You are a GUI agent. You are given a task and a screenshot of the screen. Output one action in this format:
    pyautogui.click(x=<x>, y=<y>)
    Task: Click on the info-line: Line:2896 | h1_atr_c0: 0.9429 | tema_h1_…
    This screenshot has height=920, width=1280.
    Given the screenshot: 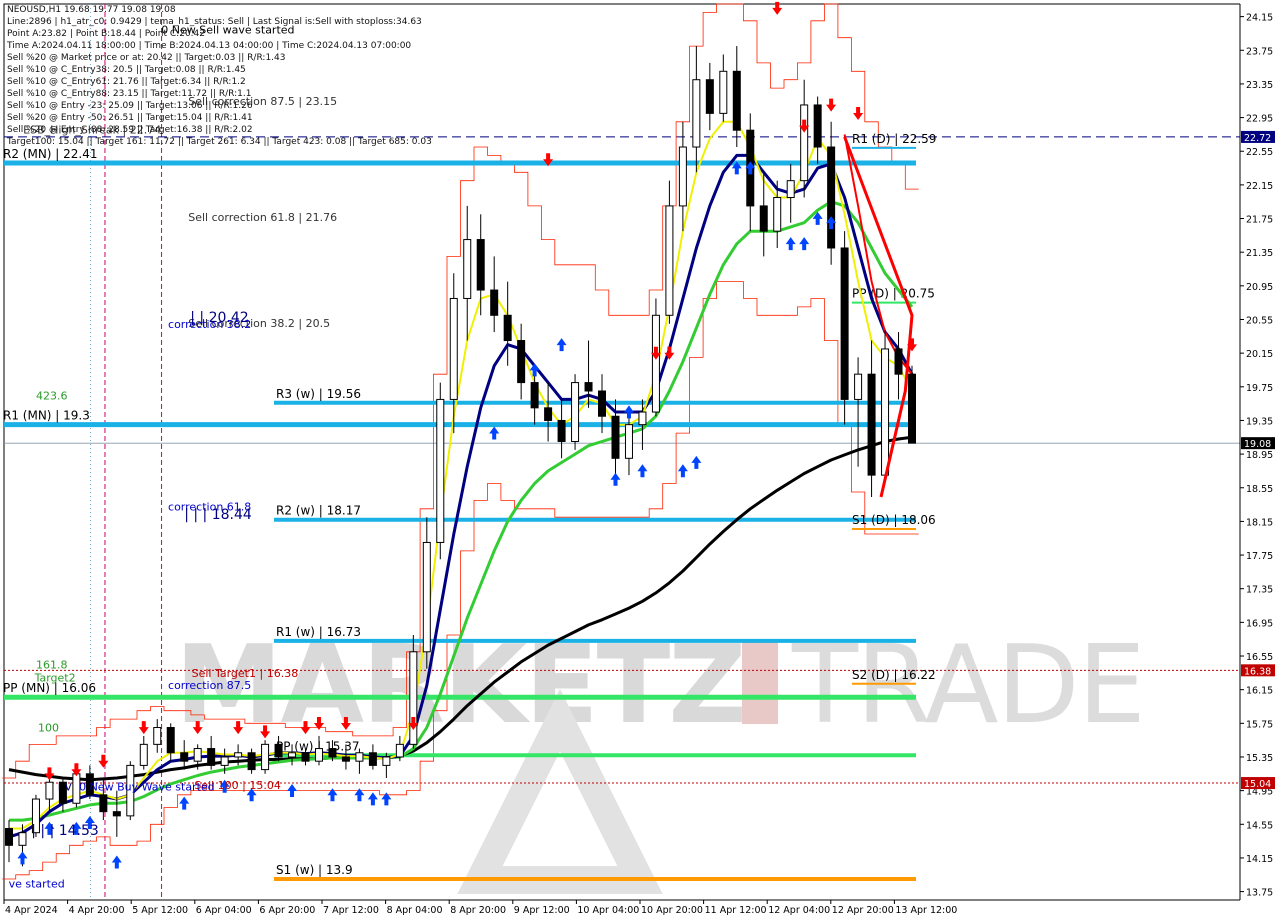 What is the action you would take?
    pyautogui.click(x=214, y=22)
    